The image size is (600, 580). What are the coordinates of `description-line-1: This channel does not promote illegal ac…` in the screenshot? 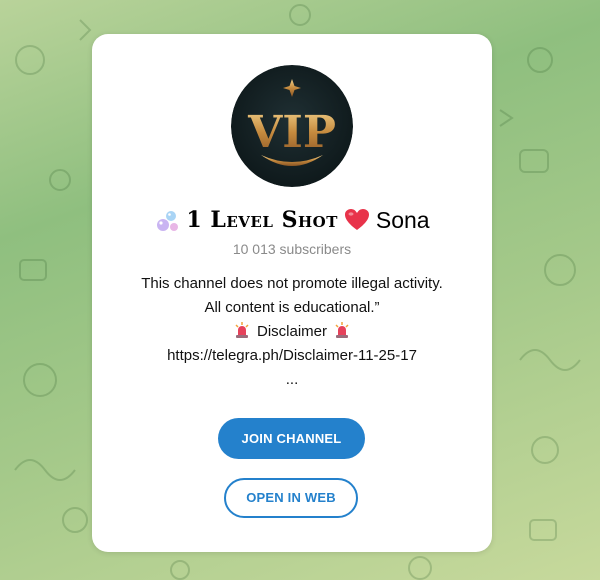 It's located at (292, 283).